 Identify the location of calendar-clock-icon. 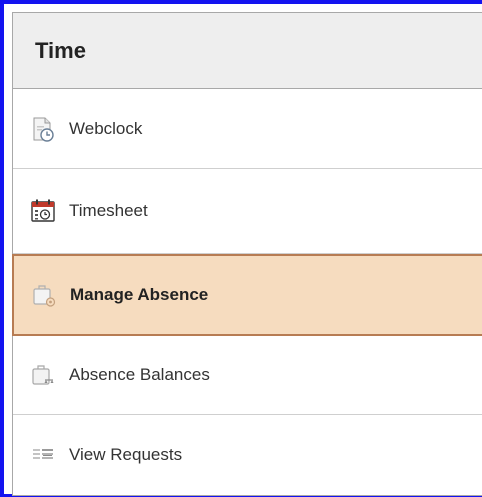
(43, 211).